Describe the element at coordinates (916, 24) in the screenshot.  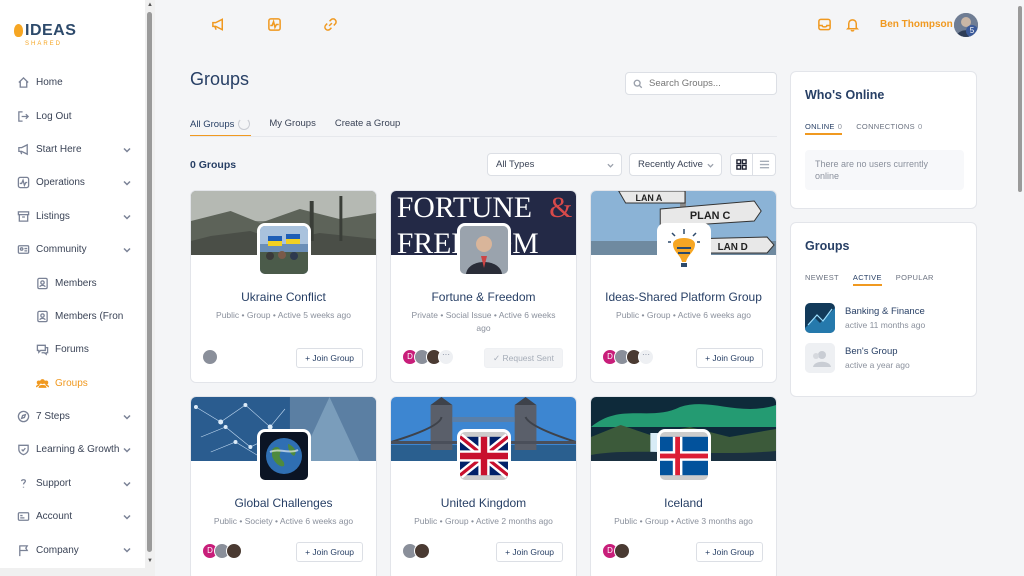
I see `user-name: Ben Thompson` at that location.